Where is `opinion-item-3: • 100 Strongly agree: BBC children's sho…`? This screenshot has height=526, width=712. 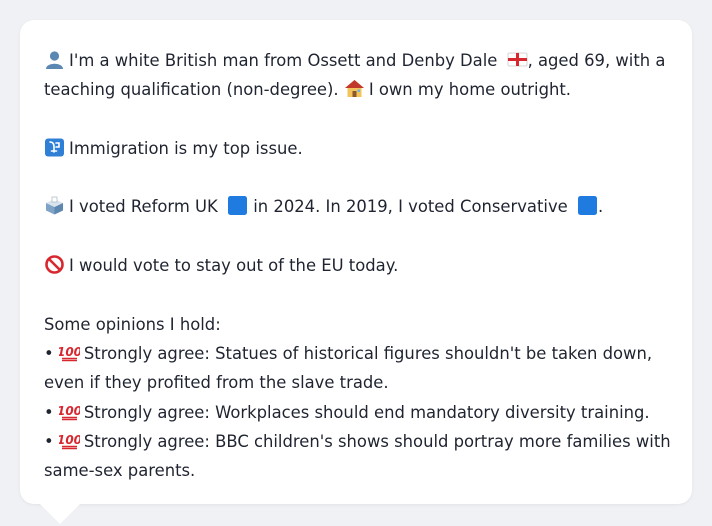 opinion-item-3: • 100 Strongly agree: BBC children's sho… is located at coordinates (357, 441).